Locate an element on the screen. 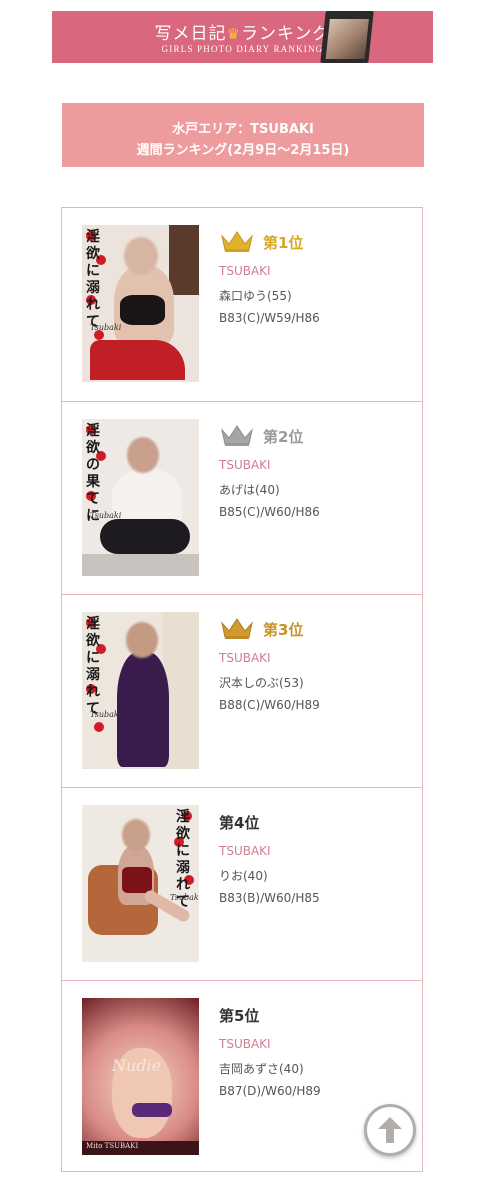 This screenshot has height=1195, width=500. girl-name: 沢本しのぶ(53) is located at coordinates (261, 682).